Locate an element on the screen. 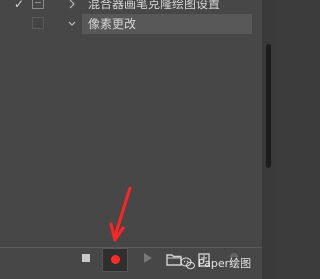  check-cell is located at coordinates (19, 24).